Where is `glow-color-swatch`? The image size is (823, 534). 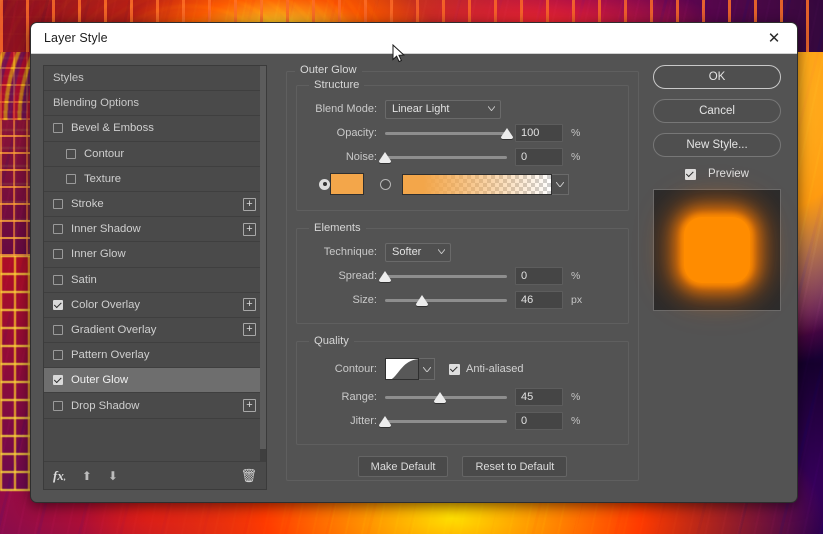
glow-color-swatch is located at coordinates (347, 184).